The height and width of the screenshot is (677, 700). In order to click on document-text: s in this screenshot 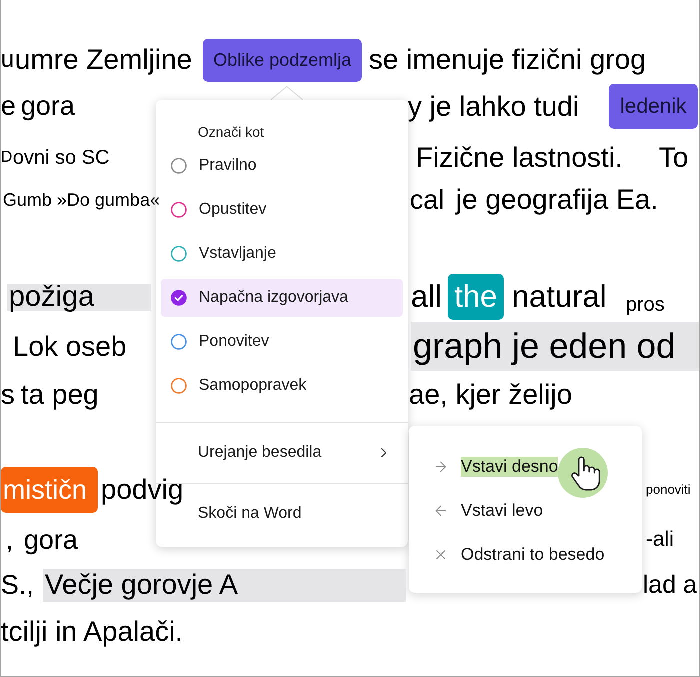, I will do `click(8, 395)`.